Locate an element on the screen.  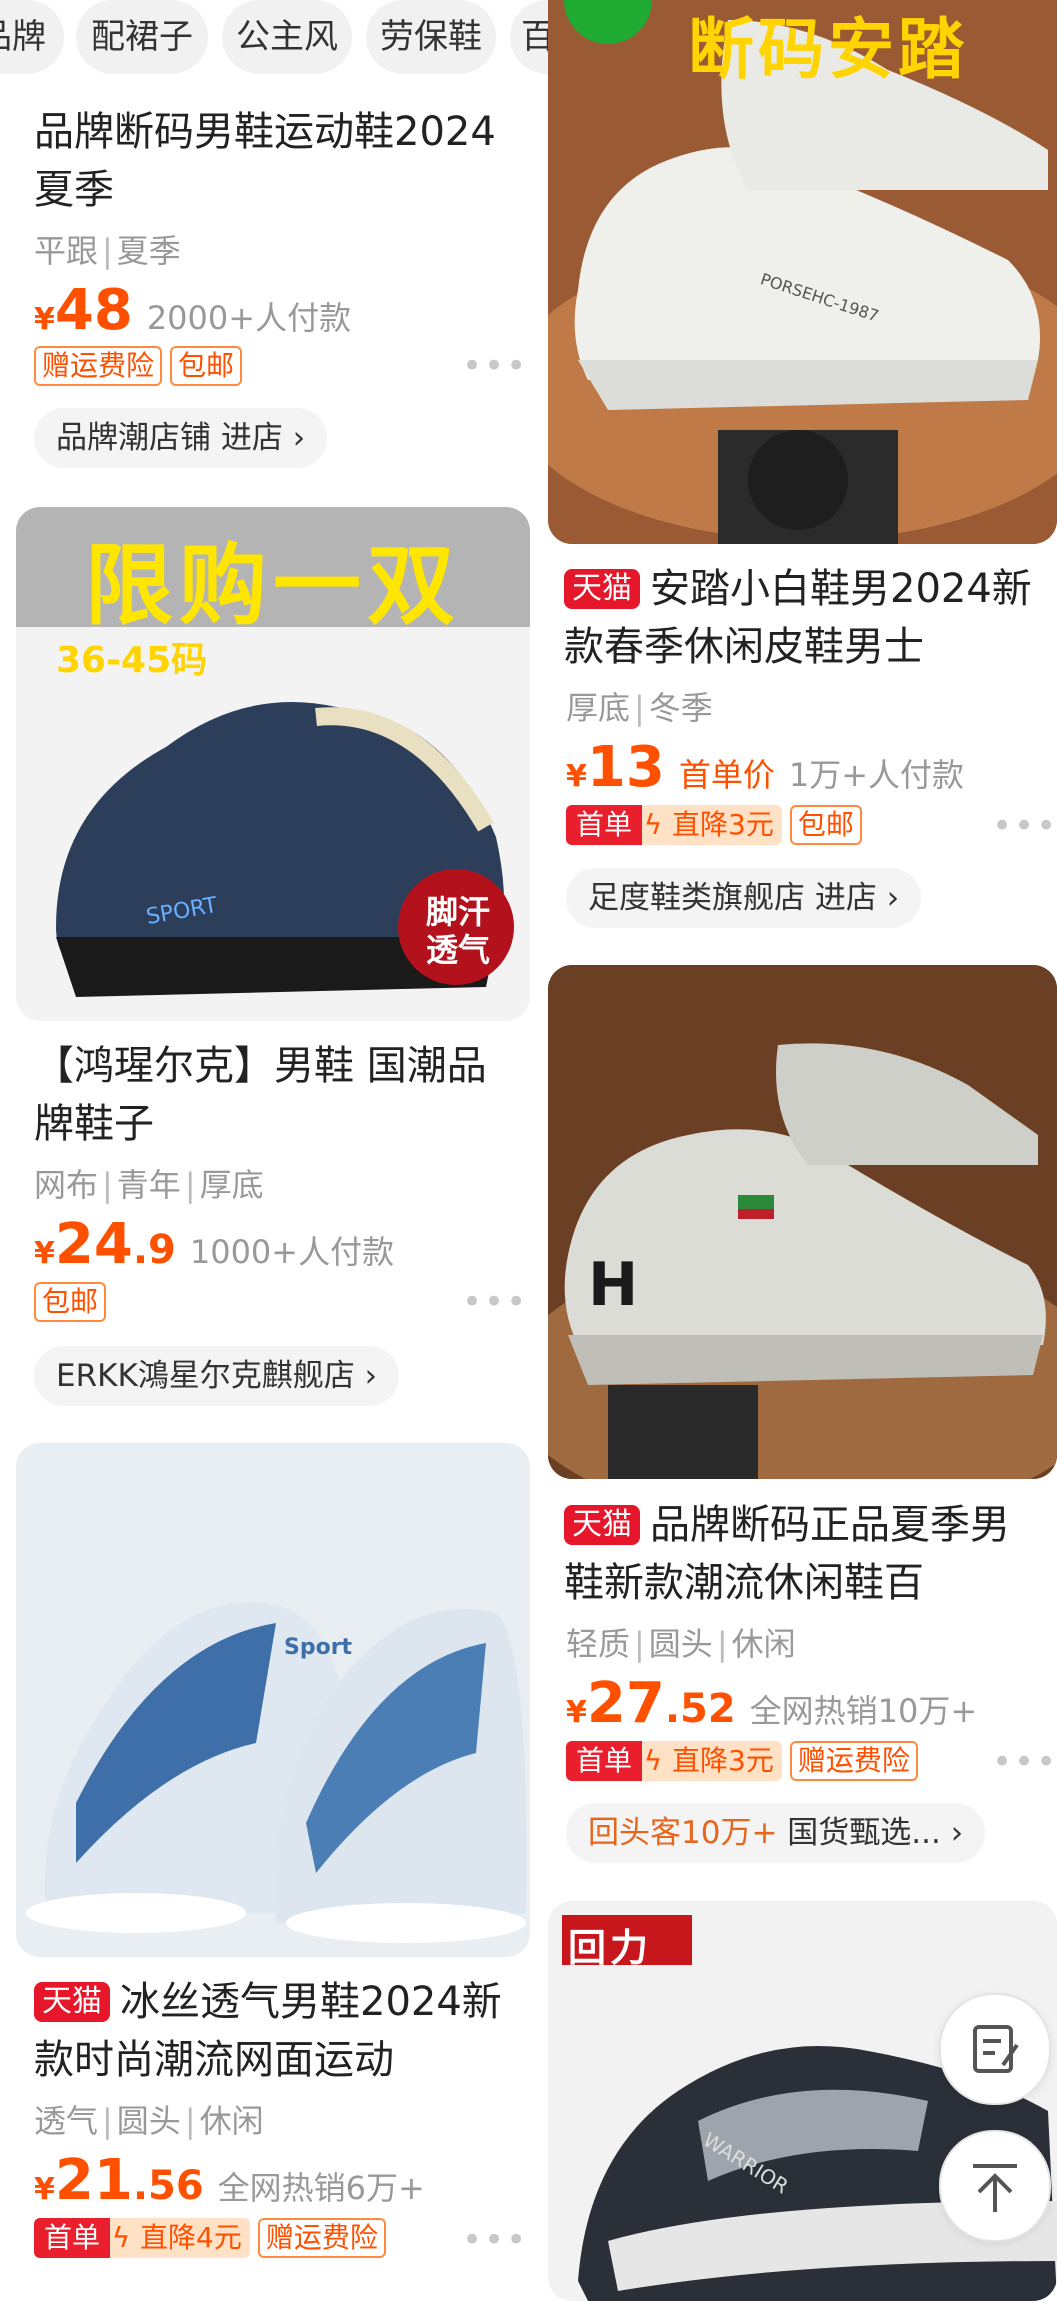
promo-badges: 包邮 is located at coordinates (74, 1302).